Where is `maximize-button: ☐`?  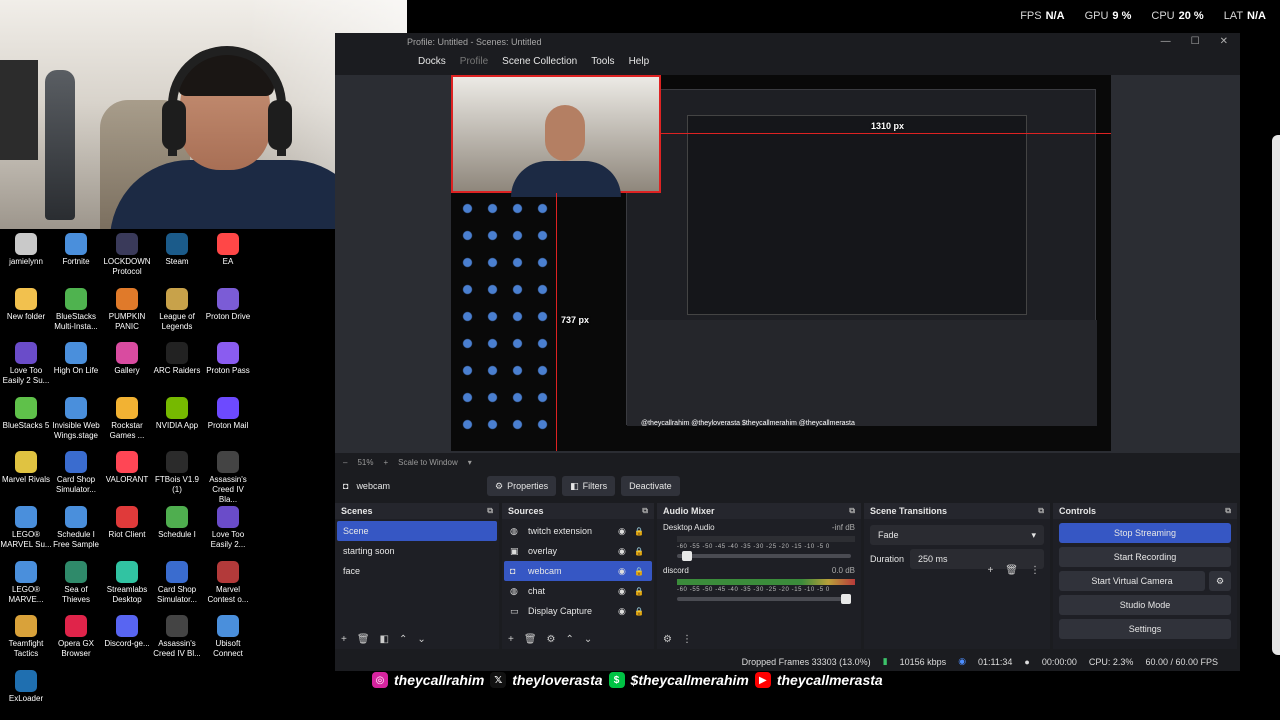 maximize-button: ☐ is located at coordinates (1195, 41).